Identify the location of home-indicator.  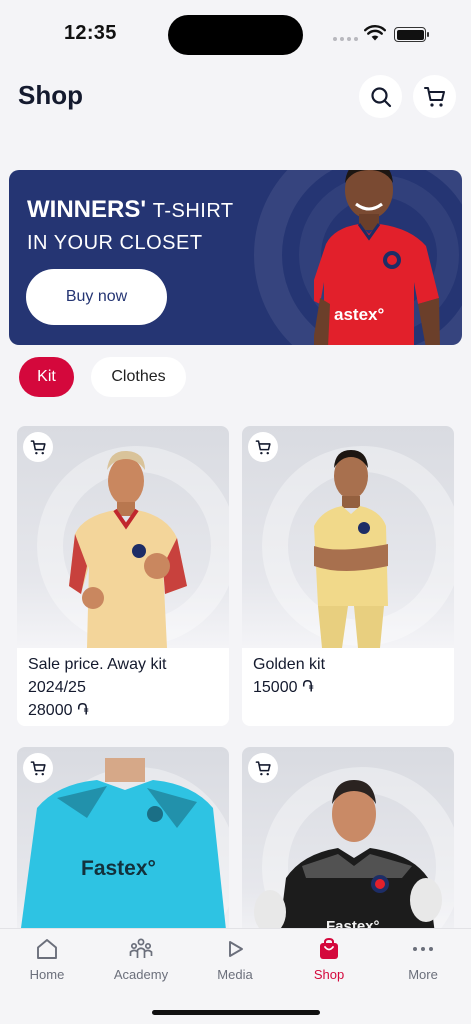
(236, 1012).